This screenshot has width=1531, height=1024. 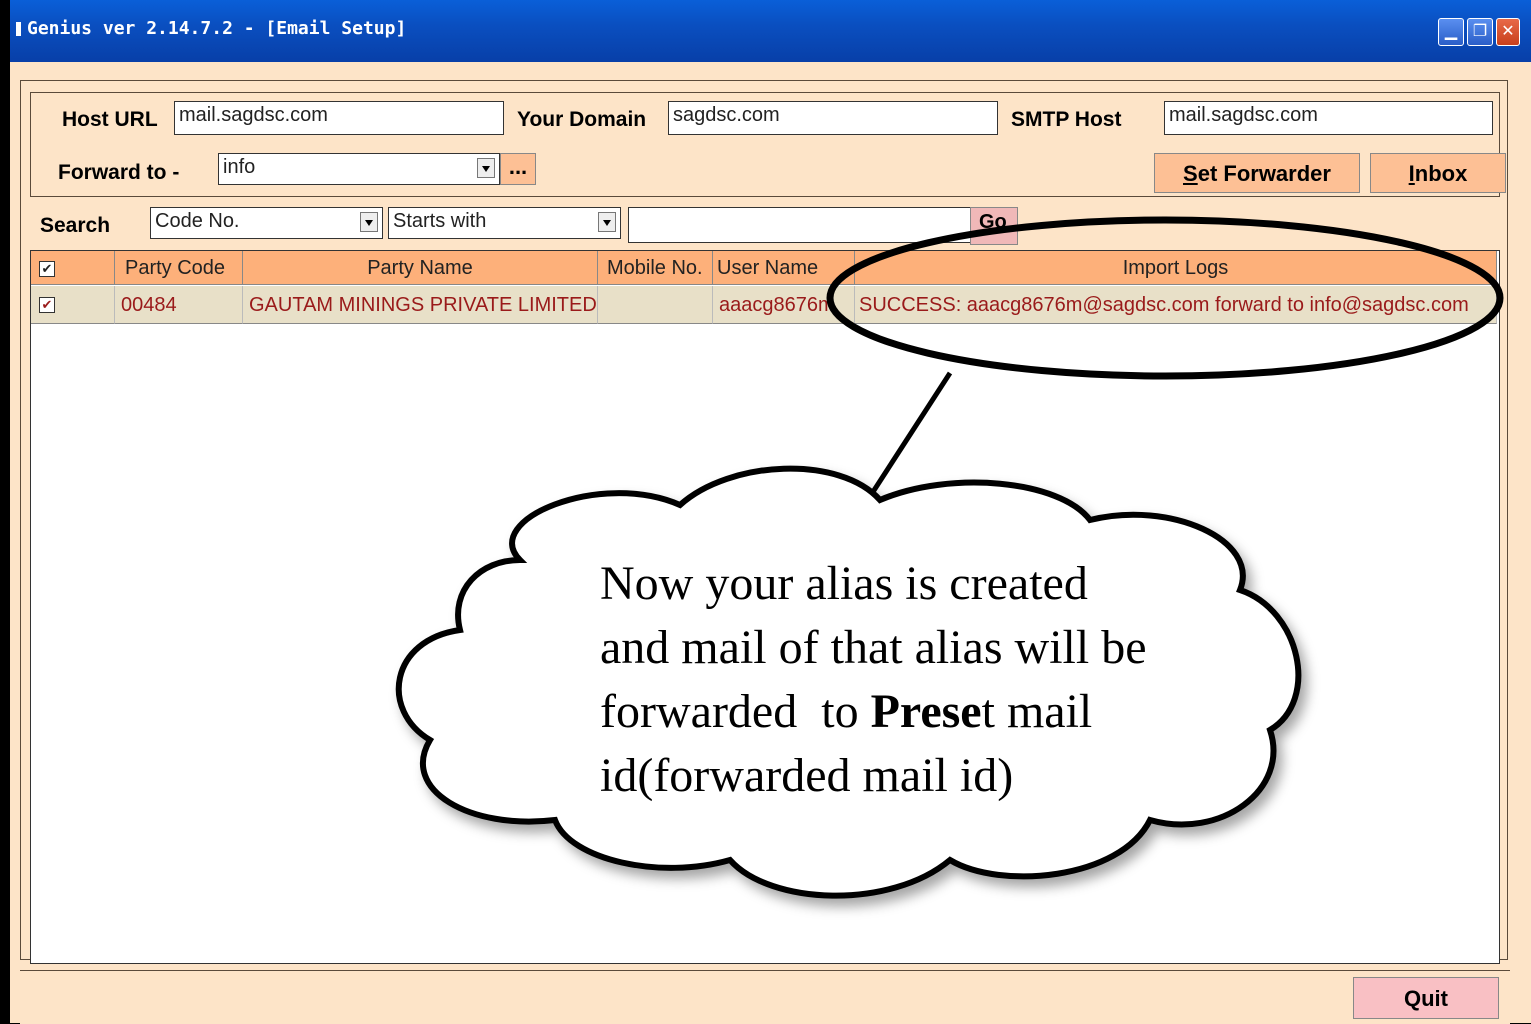 What do you see at coordinates (873, 647) in the screenshot?
I see `callout-line-2: and mail of that alias will be` at bounding box center [873, 647].